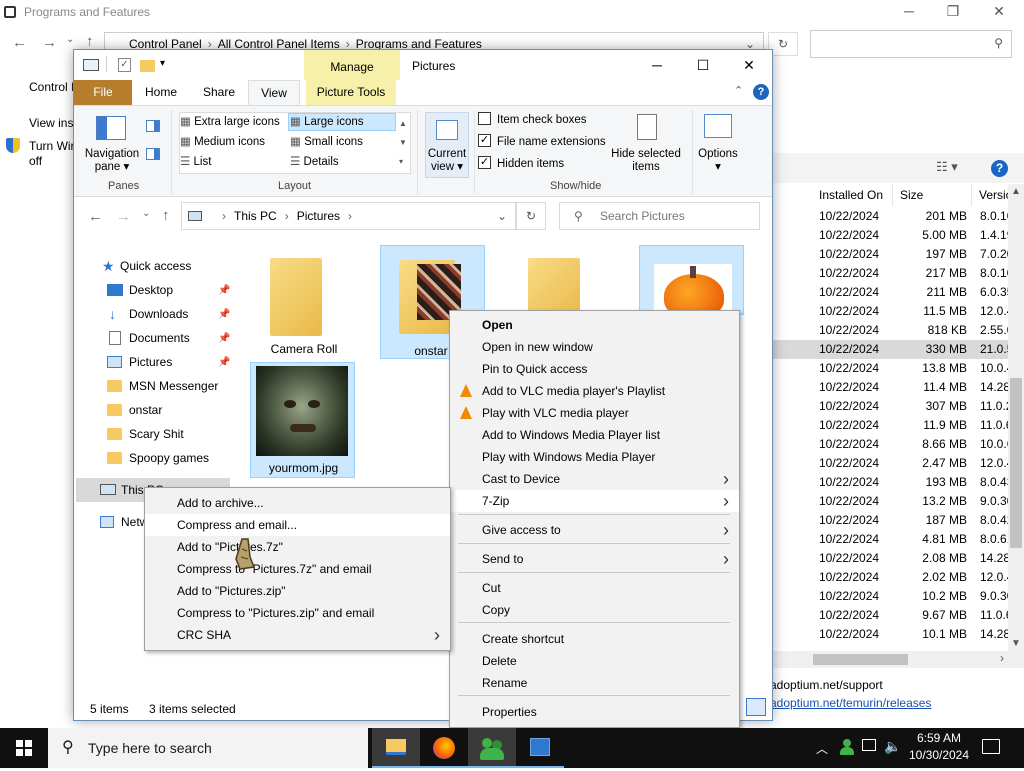  What do you see at coordinates (893, 501) in the screenshot?
I see `table-row: 10/22/2024 13.2 MB 9.0.30` at bounding box center [893, 501].